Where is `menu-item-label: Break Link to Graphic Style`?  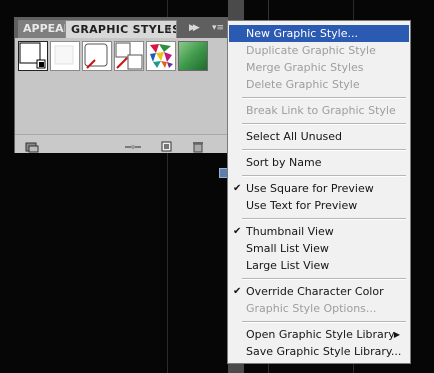 menu-item-label: Break Link to Graphic Style is located at coordinates (321, 110).